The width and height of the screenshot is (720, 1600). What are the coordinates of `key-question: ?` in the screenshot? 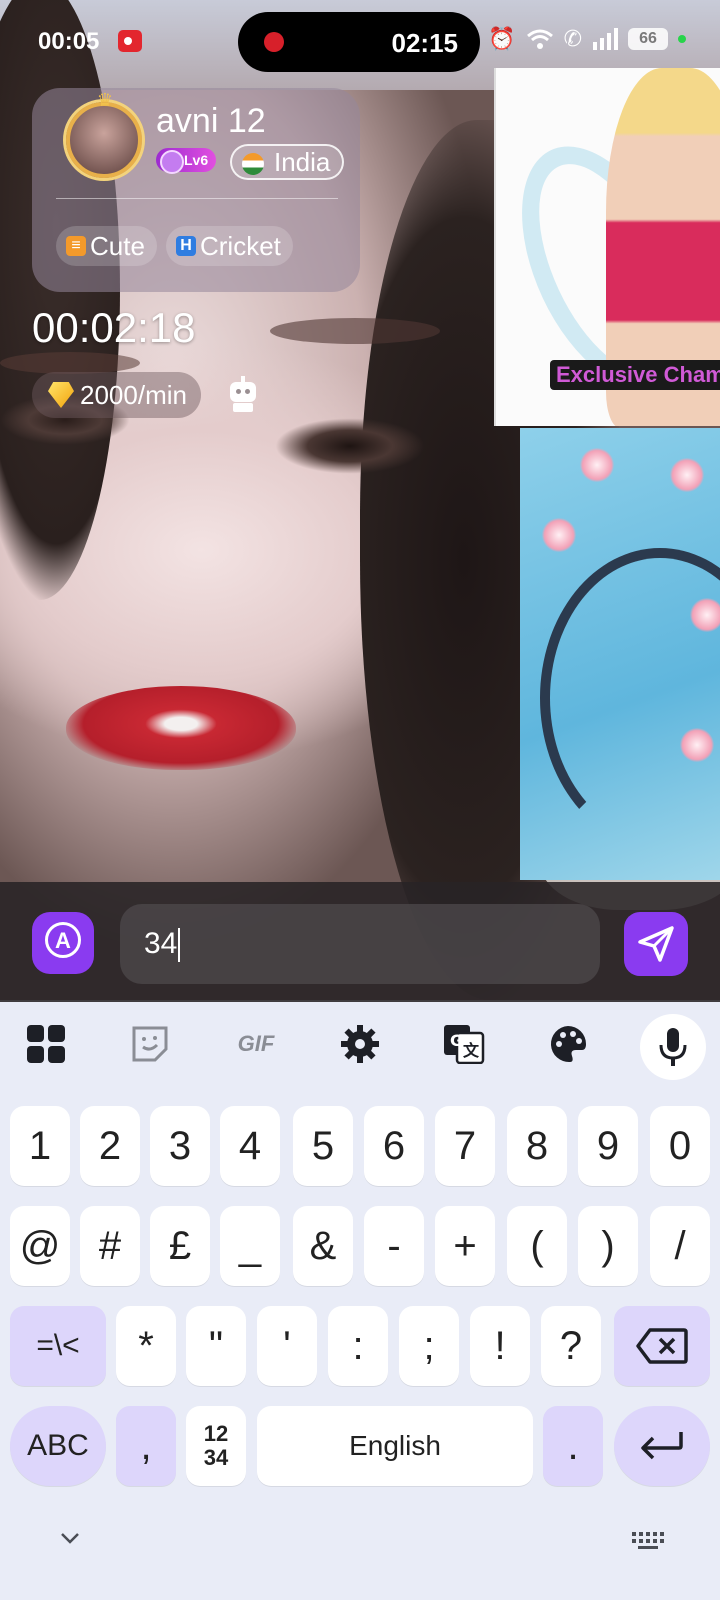 It's located at (571, 1346).